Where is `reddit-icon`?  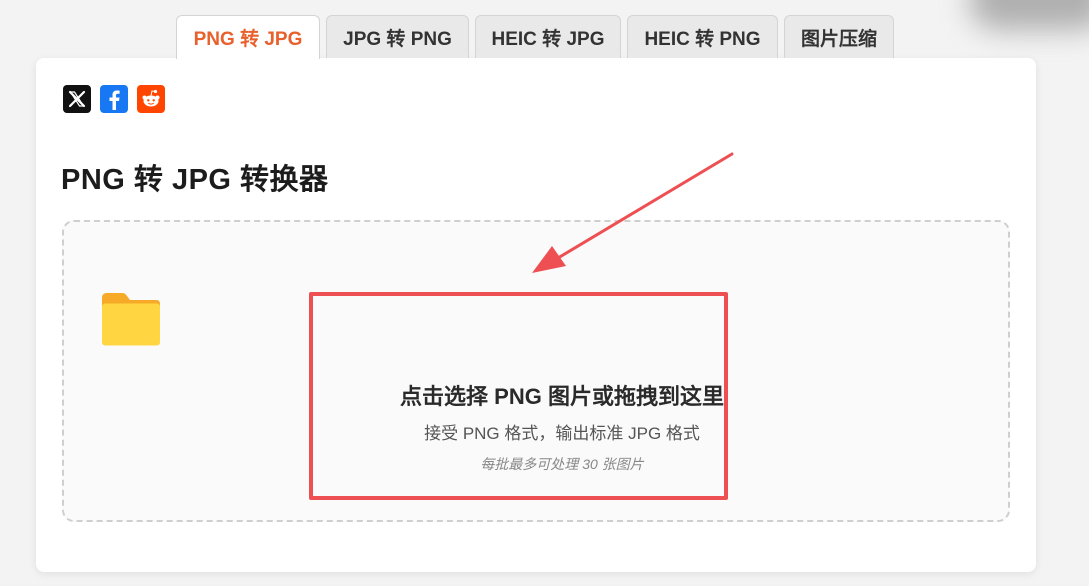
reddit-icon is located at coordinates (151, 98).